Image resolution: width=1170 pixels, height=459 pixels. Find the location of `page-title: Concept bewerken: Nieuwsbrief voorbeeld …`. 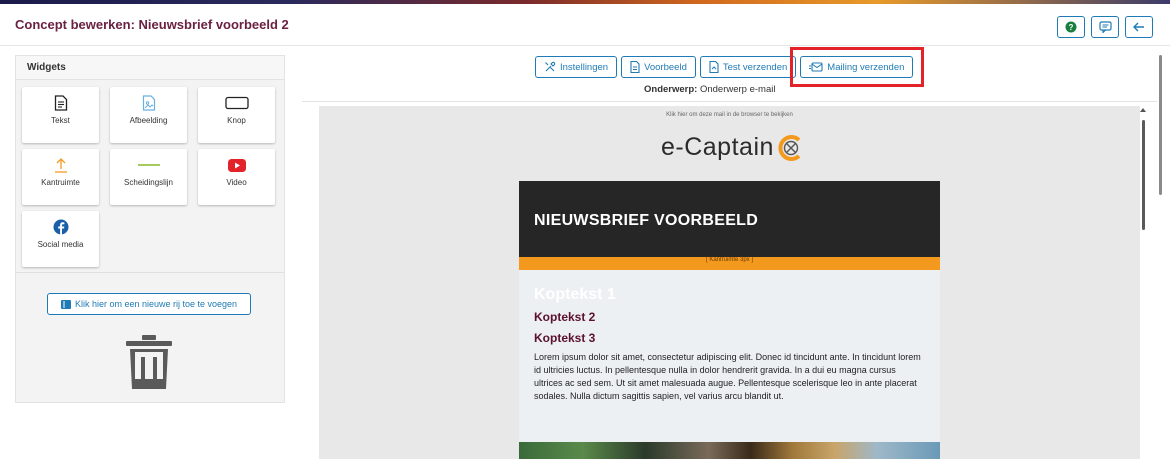

page-title: Concept bewerken: Nieuwsbrief voorbeeld … is located at coordinates (152, 24).